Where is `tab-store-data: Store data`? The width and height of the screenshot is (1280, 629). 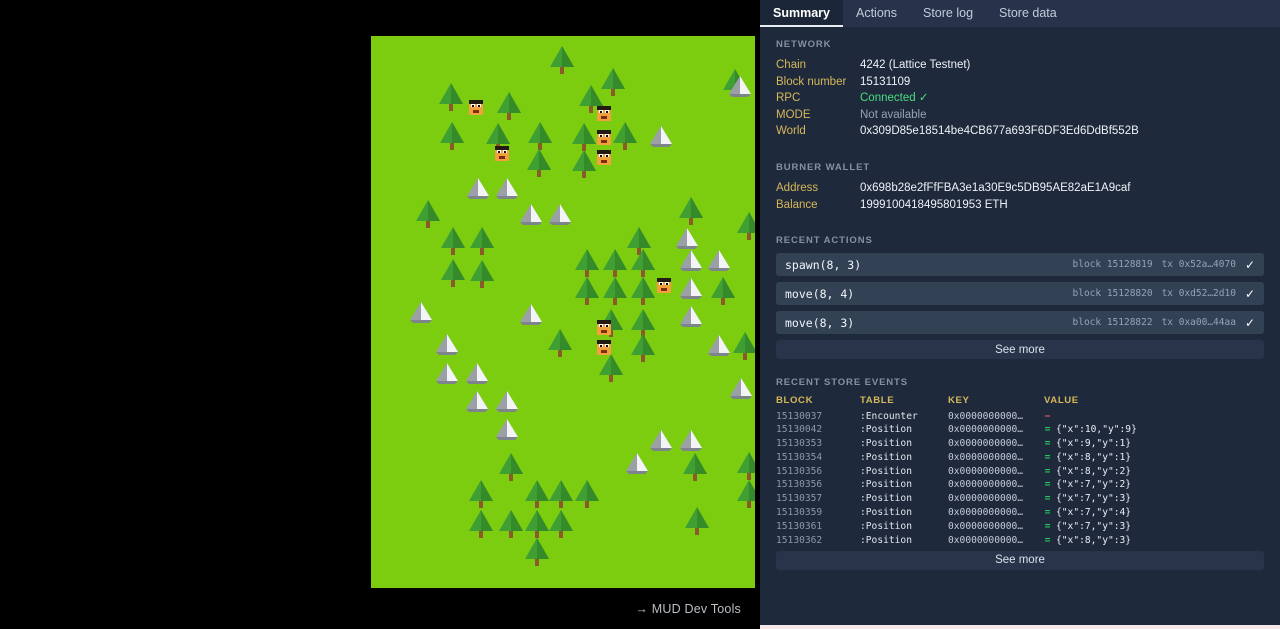 tab-store-data: Store data is located at coordinates (1028, 13).